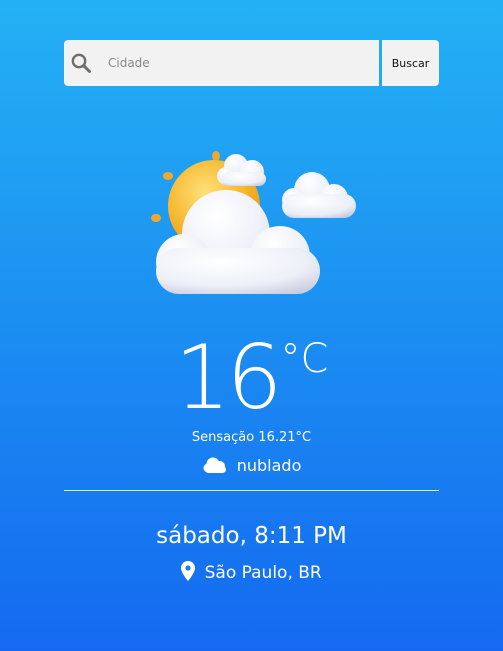 The width and height of the screenshot is (503, 651). I want to click on search-field-container, so click(221, 63).